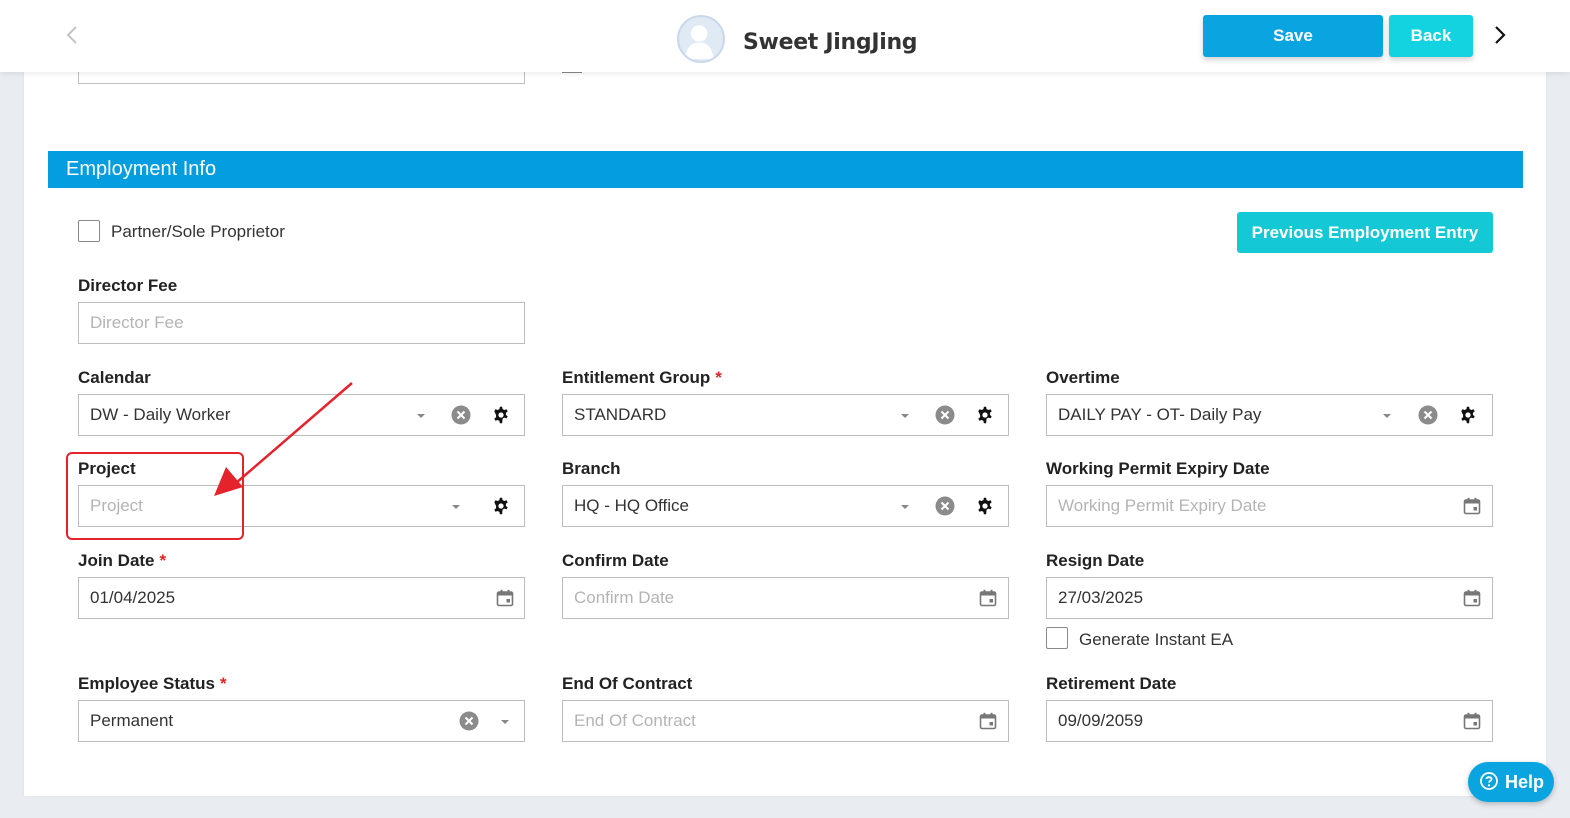 The width and height of the screenshot is (1570, 818). What do you see at coordinates (114, 377) in the screenshot?
I see `calendar-label: Calendar` at bounding box center [114, 377].